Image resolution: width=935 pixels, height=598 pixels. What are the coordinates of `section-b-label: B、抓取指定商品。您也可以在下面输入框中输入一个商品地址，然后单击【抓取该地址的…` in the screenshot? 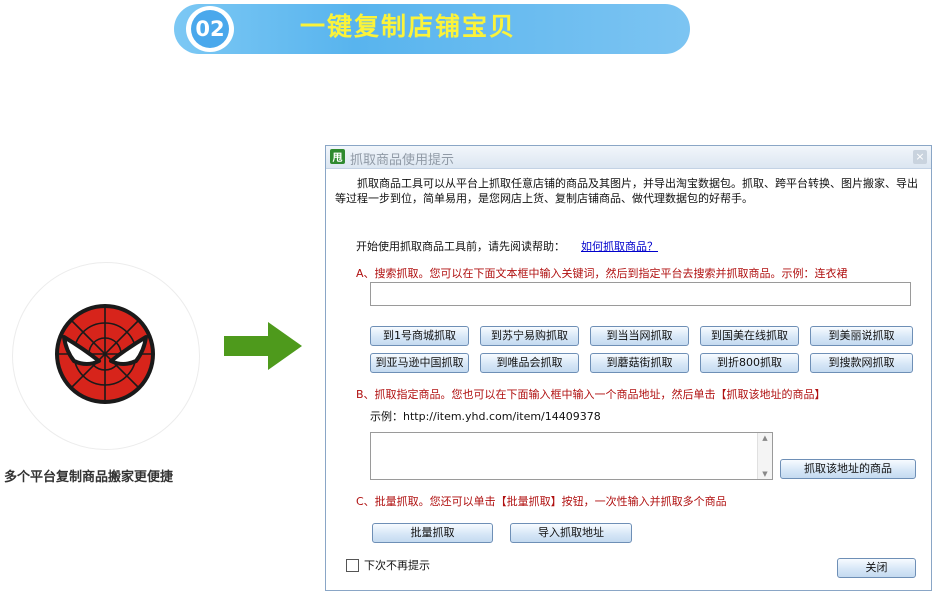 It's located at (591, 394).